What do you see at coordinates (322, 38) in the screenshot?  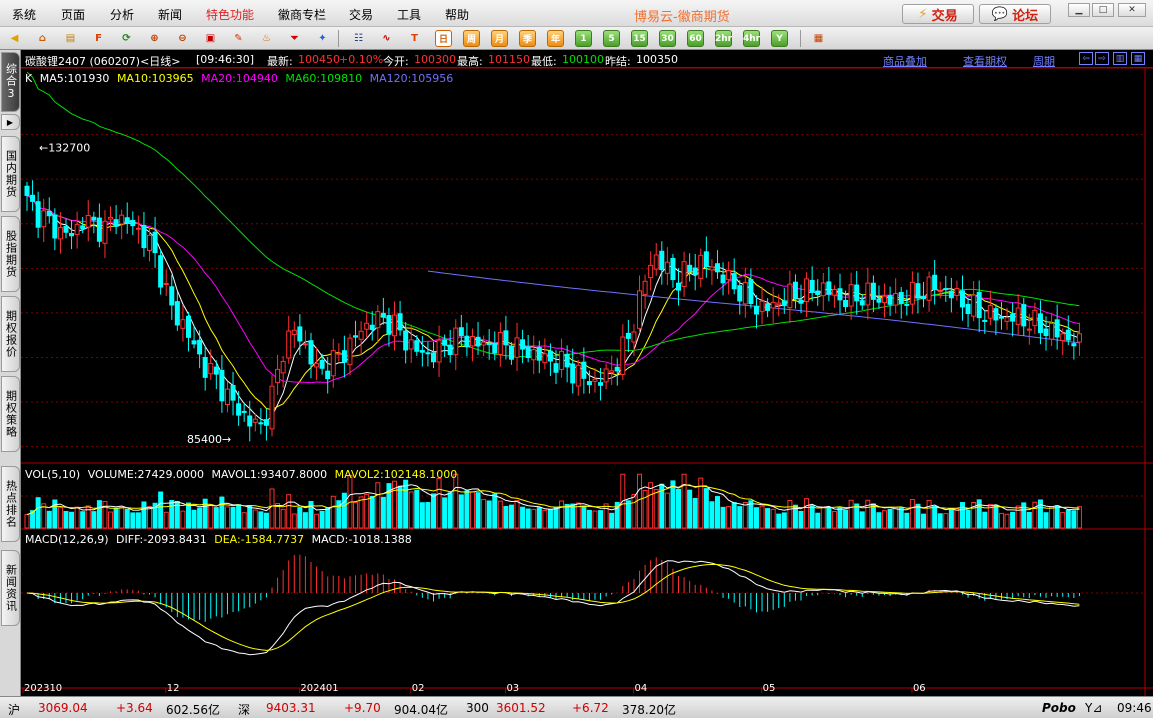 I see `new-icon: ✦` at bounding box center [322, 38].